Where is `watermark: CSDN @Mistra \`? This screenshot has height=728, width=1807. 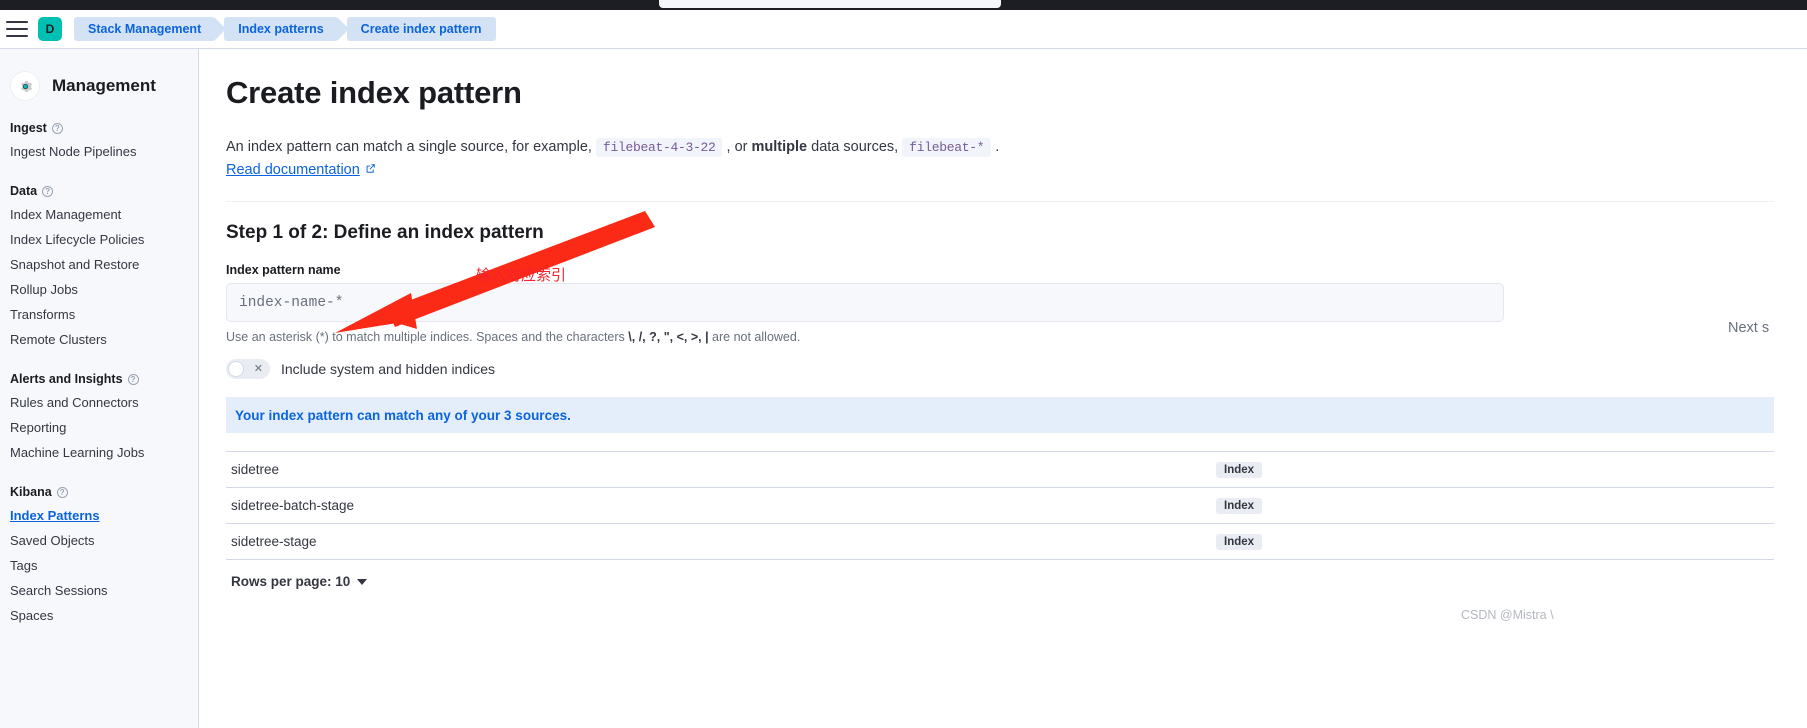
watermark: CSDN @Mistra \ is located at coordinates (1507, 615).